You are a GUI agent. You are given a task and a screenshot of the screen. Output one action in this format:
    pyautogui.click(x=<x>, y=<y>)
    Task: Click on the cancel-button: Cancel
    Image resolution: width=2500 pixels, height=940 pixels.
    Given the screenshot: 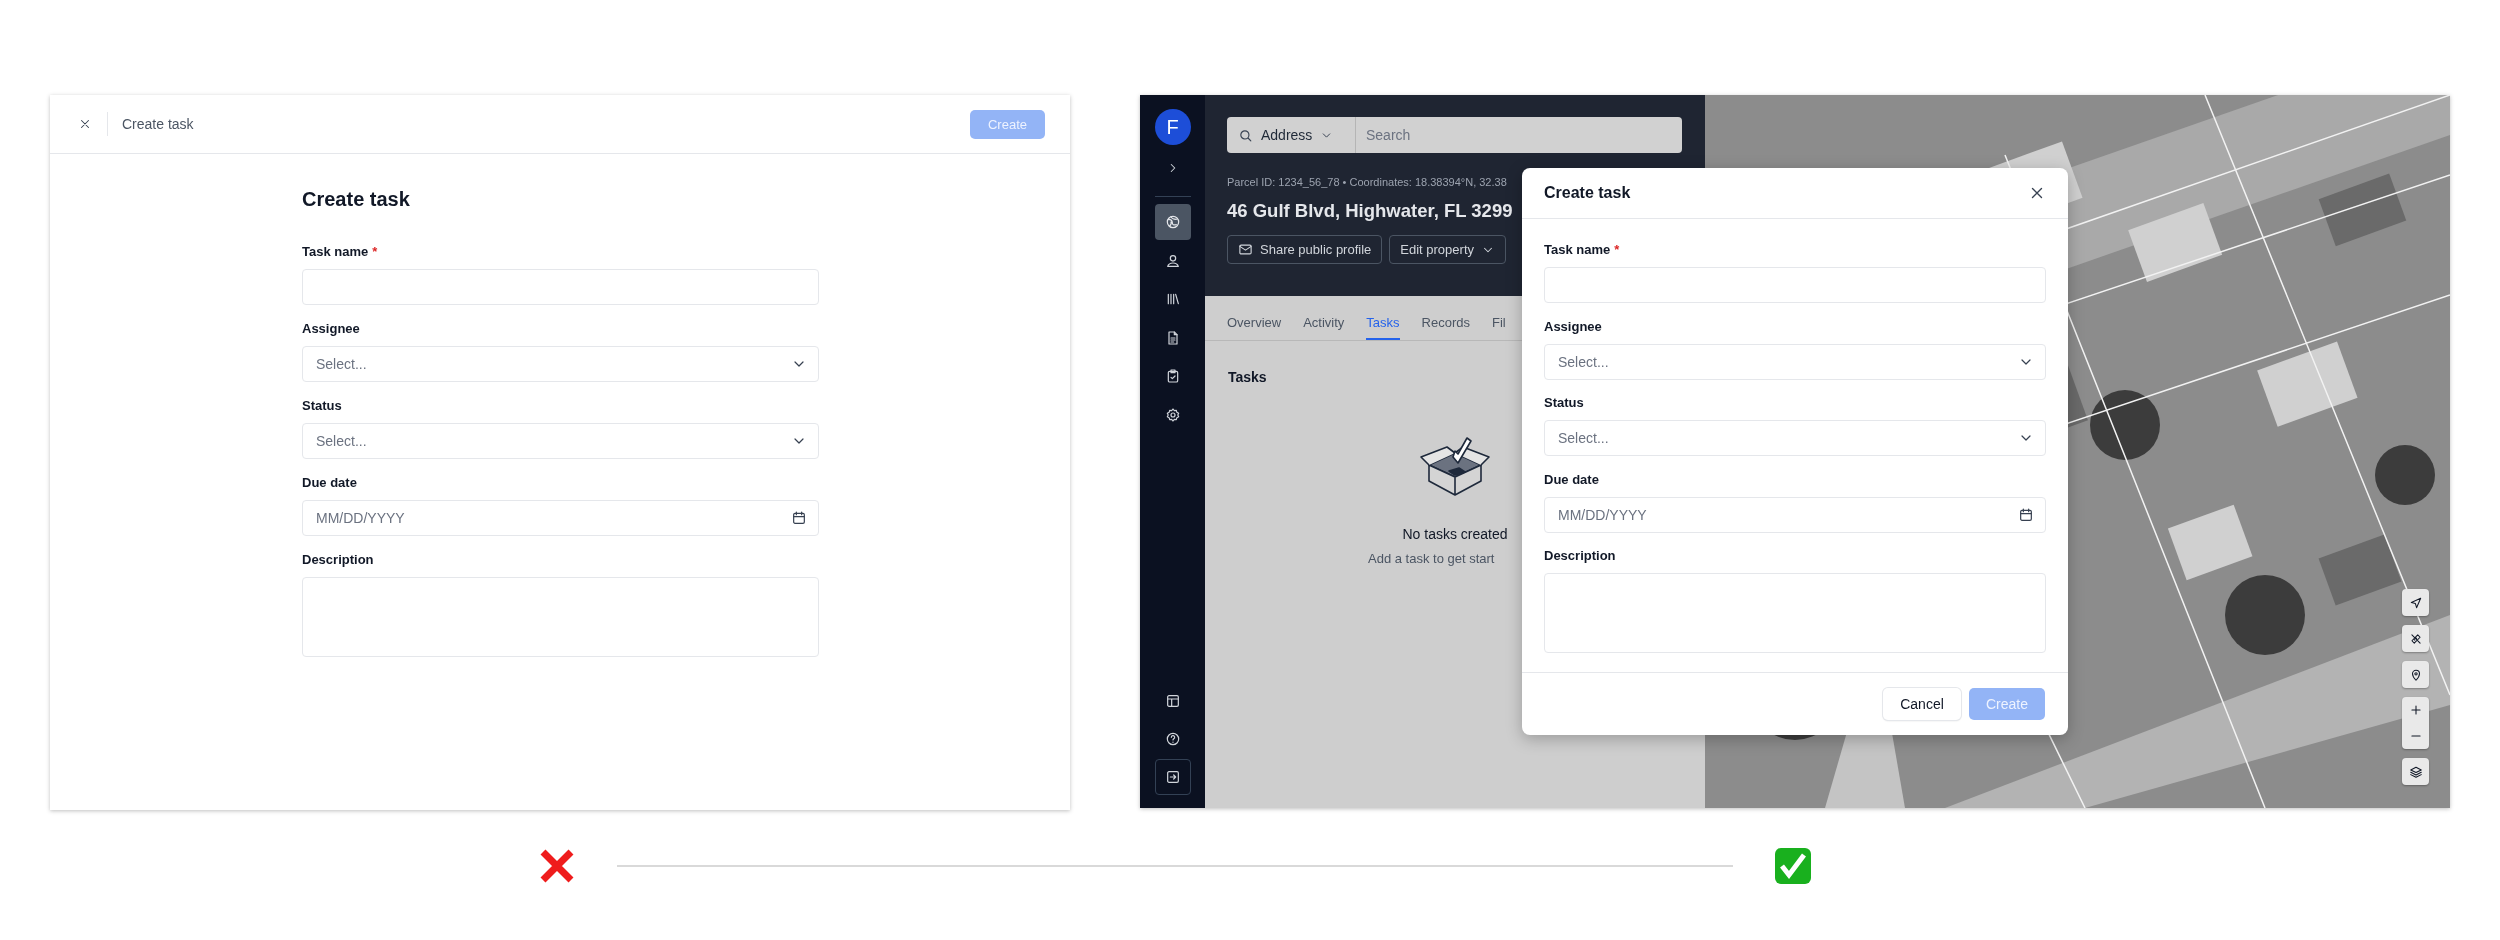 What is the action you would take?
    pyautogui.click(x=1922, y=704)
    